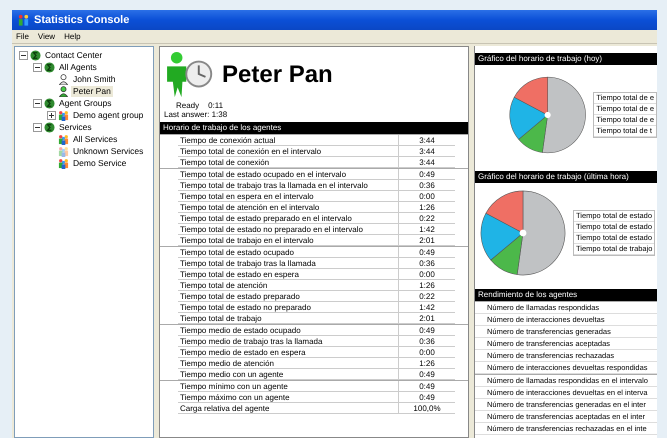  I want to click on metric-label: Tiempo total de estado en espera, so click(288, 274).